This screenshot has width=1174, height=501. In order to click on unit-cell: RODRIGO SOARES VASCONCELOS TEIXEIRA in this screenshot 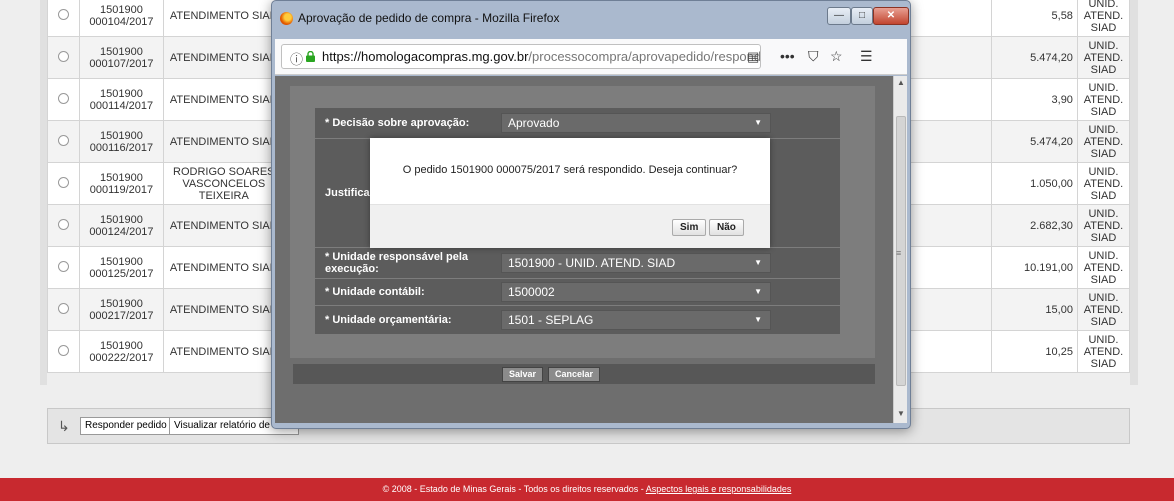, I will do `click(223, 183)`.